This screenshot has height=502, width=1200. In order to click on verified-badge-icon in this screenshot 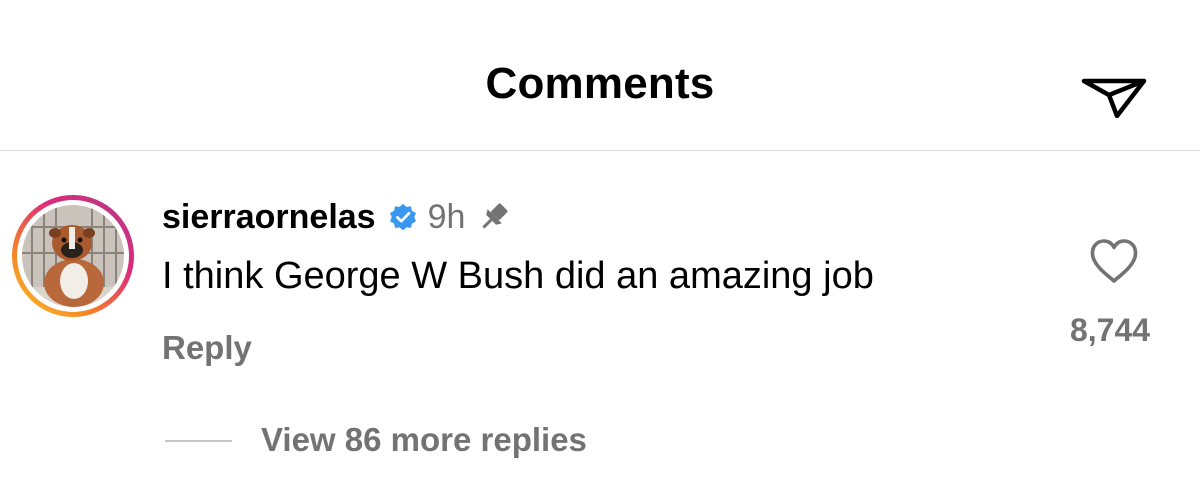, I will do `click(403, 217)`.